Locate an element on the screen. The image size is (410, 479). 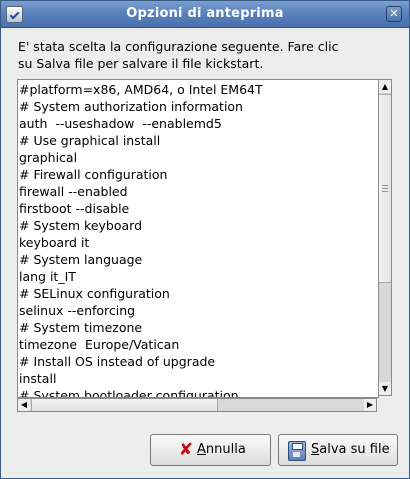
preview-line: # Install OS instead of upgrade is located at coordinates (117, 361).